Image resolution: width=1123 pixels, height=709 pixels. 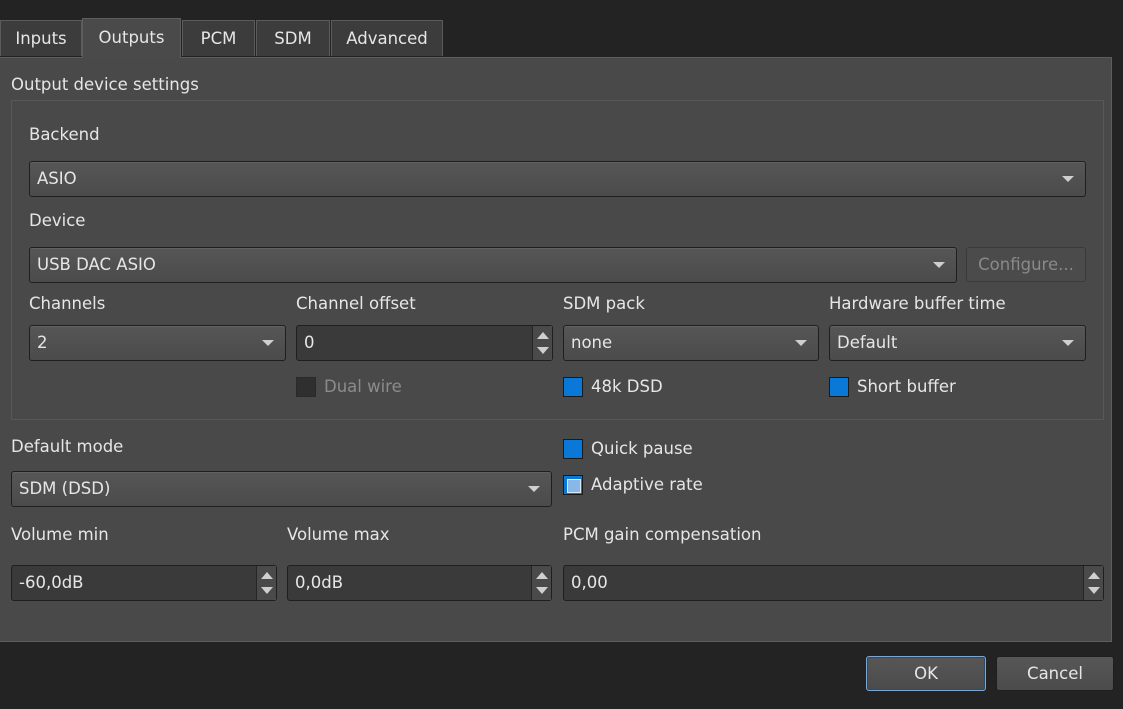 What do you see at coordinates (60, 534) in the screenshot?
I see `volume-min-label: Volume min` at bounding box center [60, 534].